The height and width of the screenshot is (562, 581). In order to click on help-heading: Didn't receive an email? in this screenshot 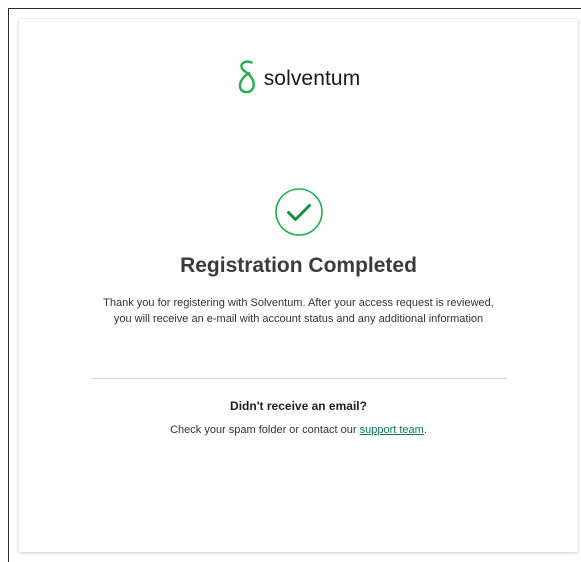, I will do `click(298, 406)`.